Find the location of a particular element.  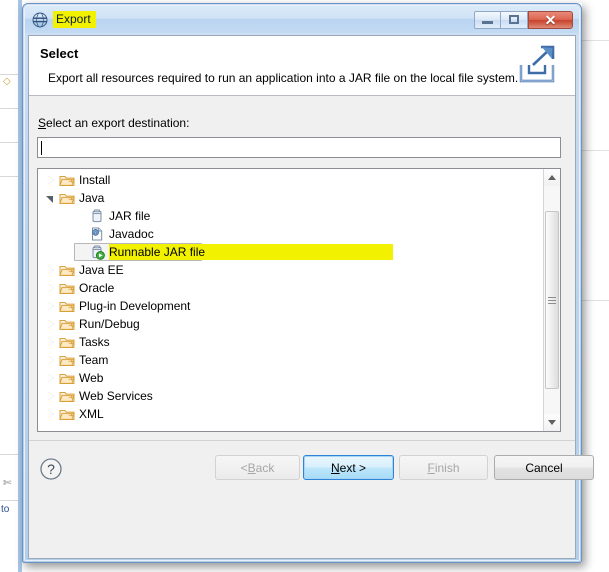

minimize-button is located at coordinates (487, 19).